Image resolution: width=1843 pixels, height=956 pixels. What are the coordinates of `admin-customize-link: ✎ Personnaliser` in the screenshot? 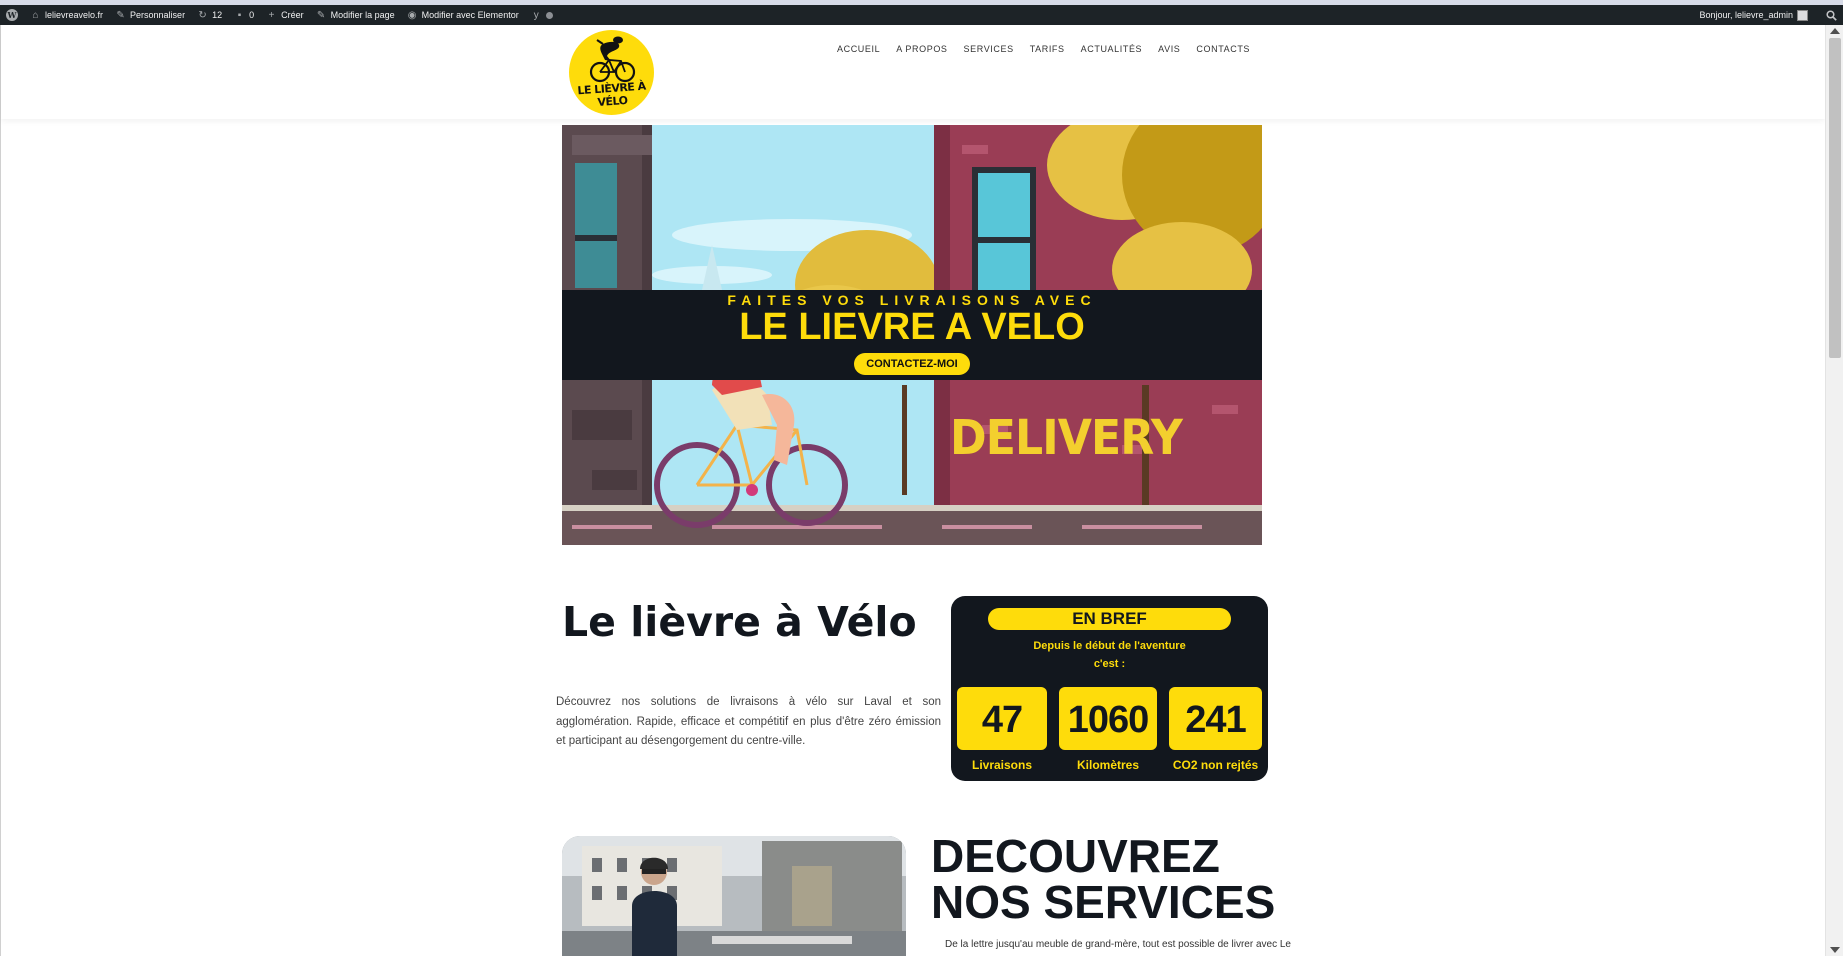 It's located at (150, 15).